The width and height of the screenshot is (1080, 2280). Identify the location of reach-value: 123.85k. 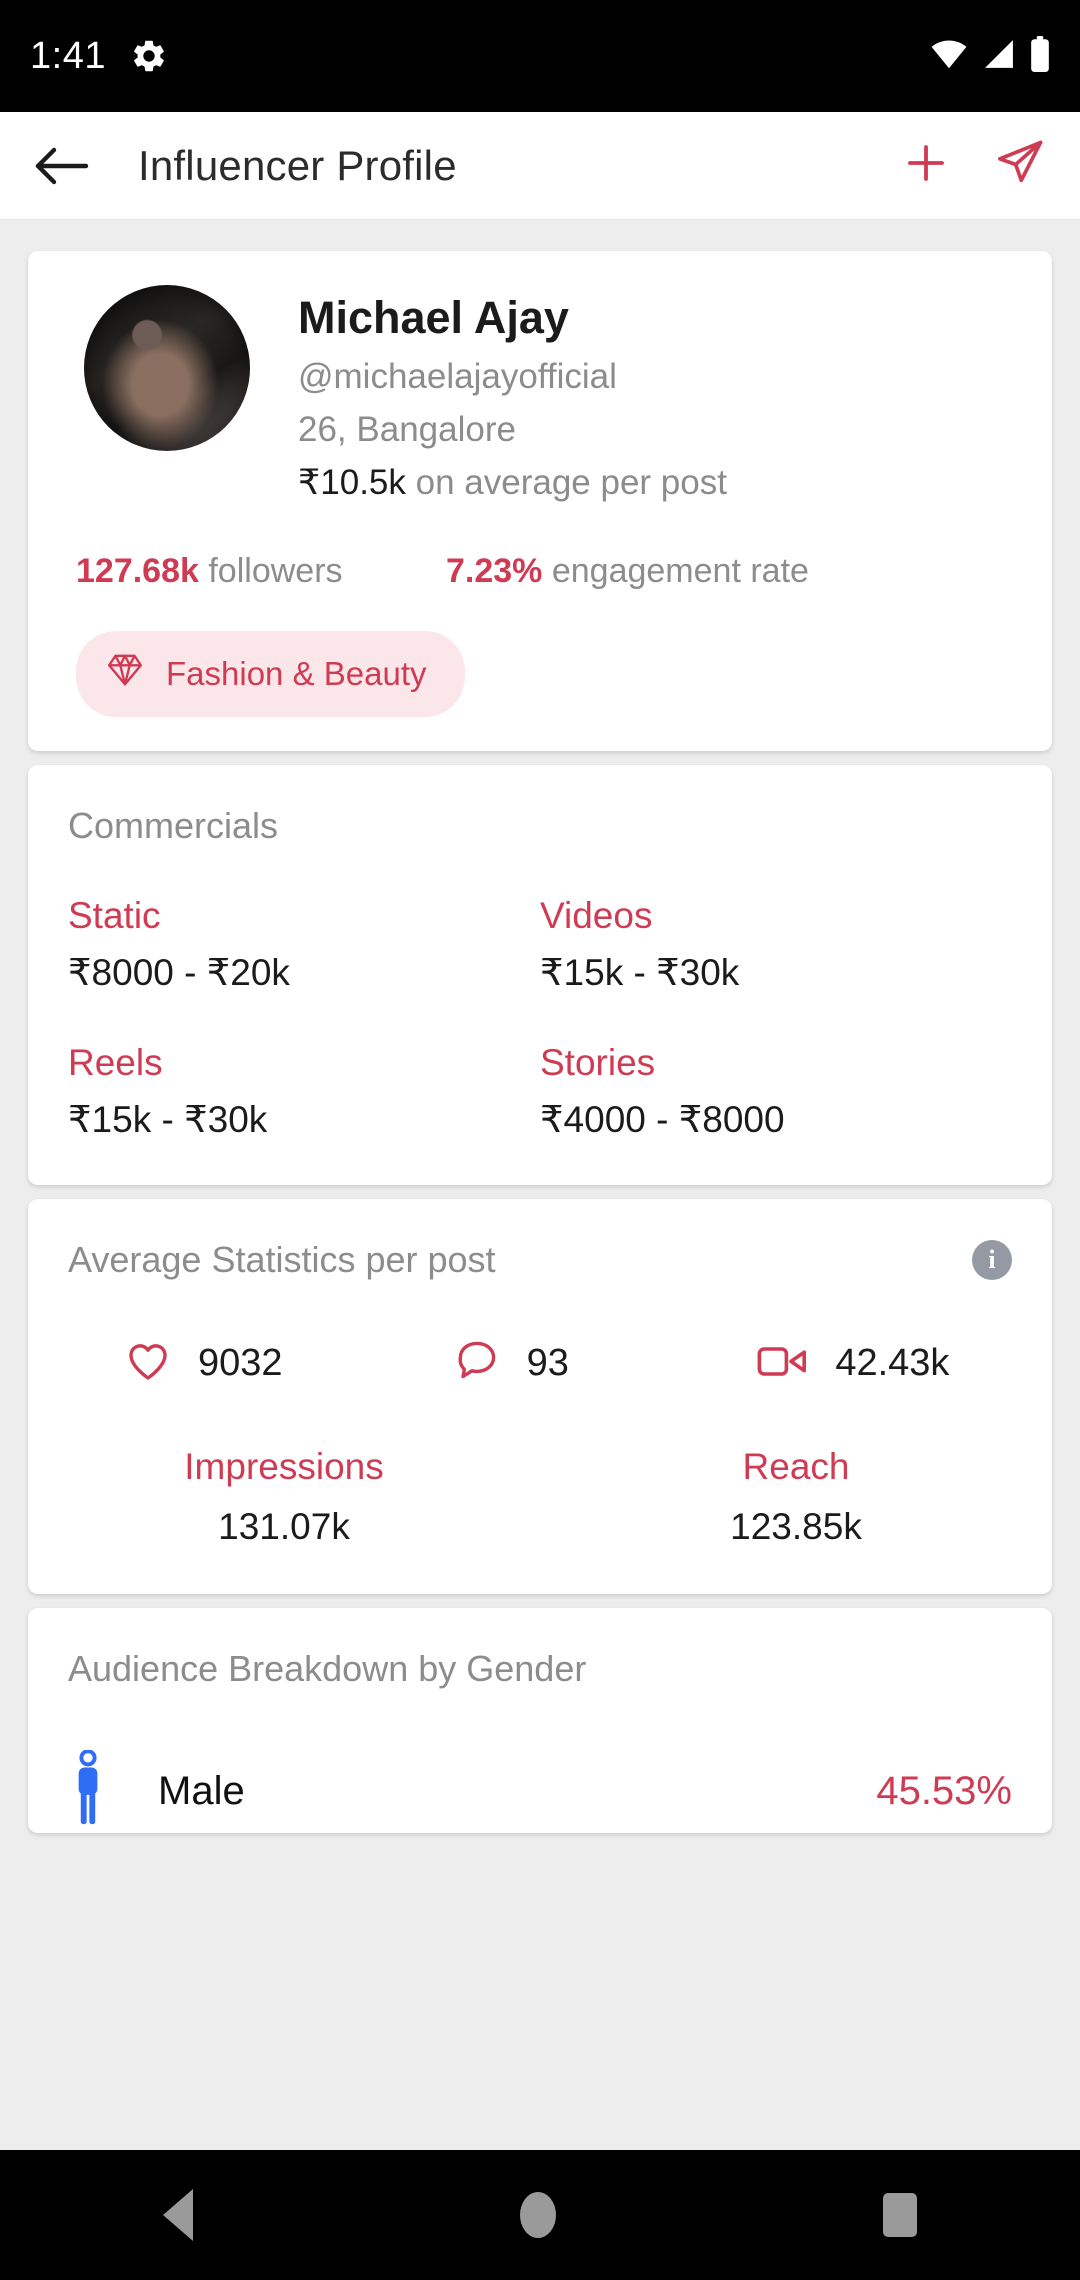
(796, 1526).